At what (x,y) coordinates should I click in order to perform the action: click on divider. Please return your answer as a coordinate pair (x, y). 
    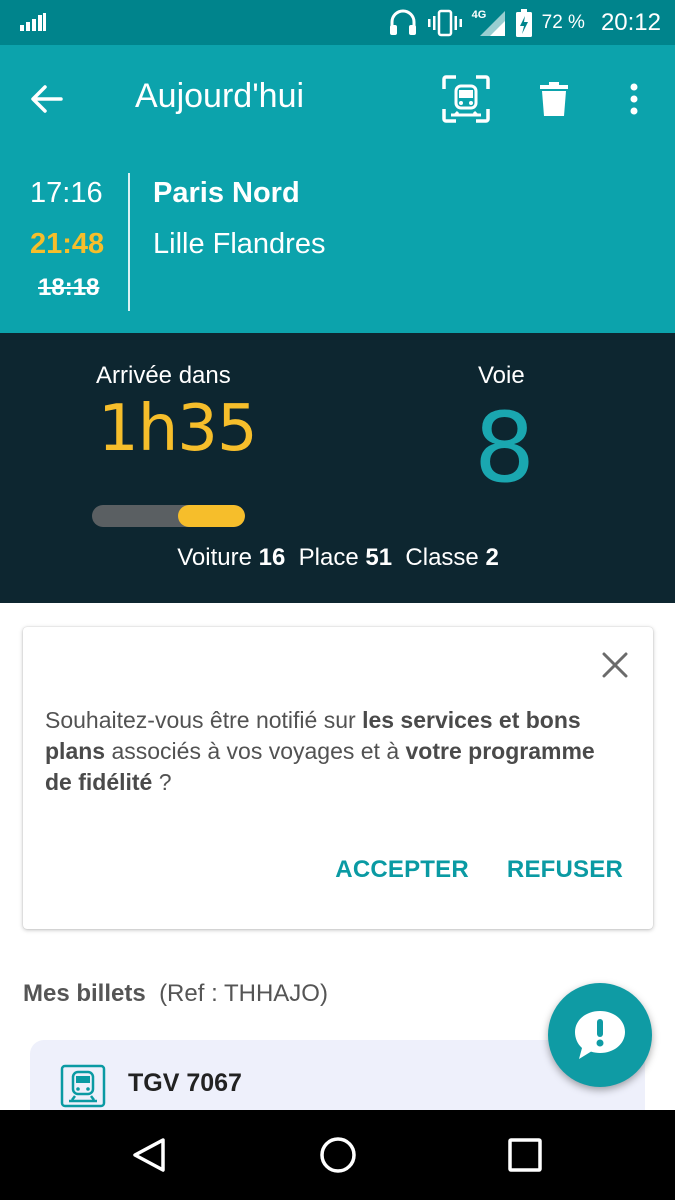
    Looking at the image, I should click on (129, 242).